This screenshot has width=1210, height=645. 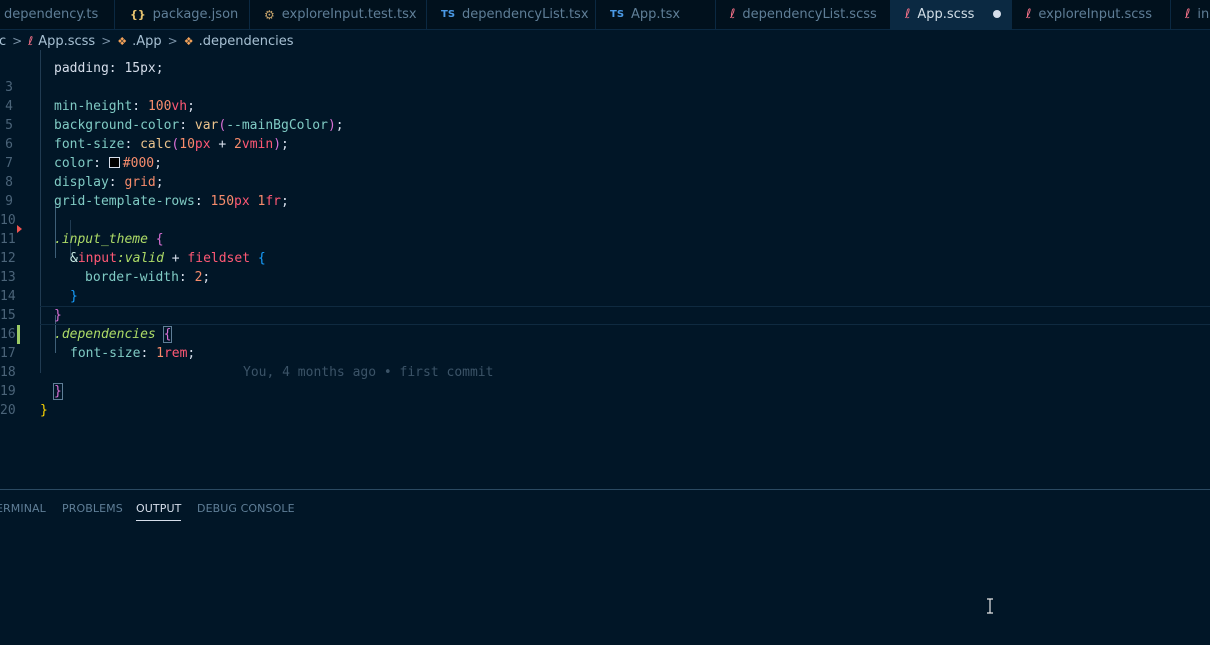 I want to click on code-line: 11 &input:valid + fieldset {, so click(x=133, y=249).